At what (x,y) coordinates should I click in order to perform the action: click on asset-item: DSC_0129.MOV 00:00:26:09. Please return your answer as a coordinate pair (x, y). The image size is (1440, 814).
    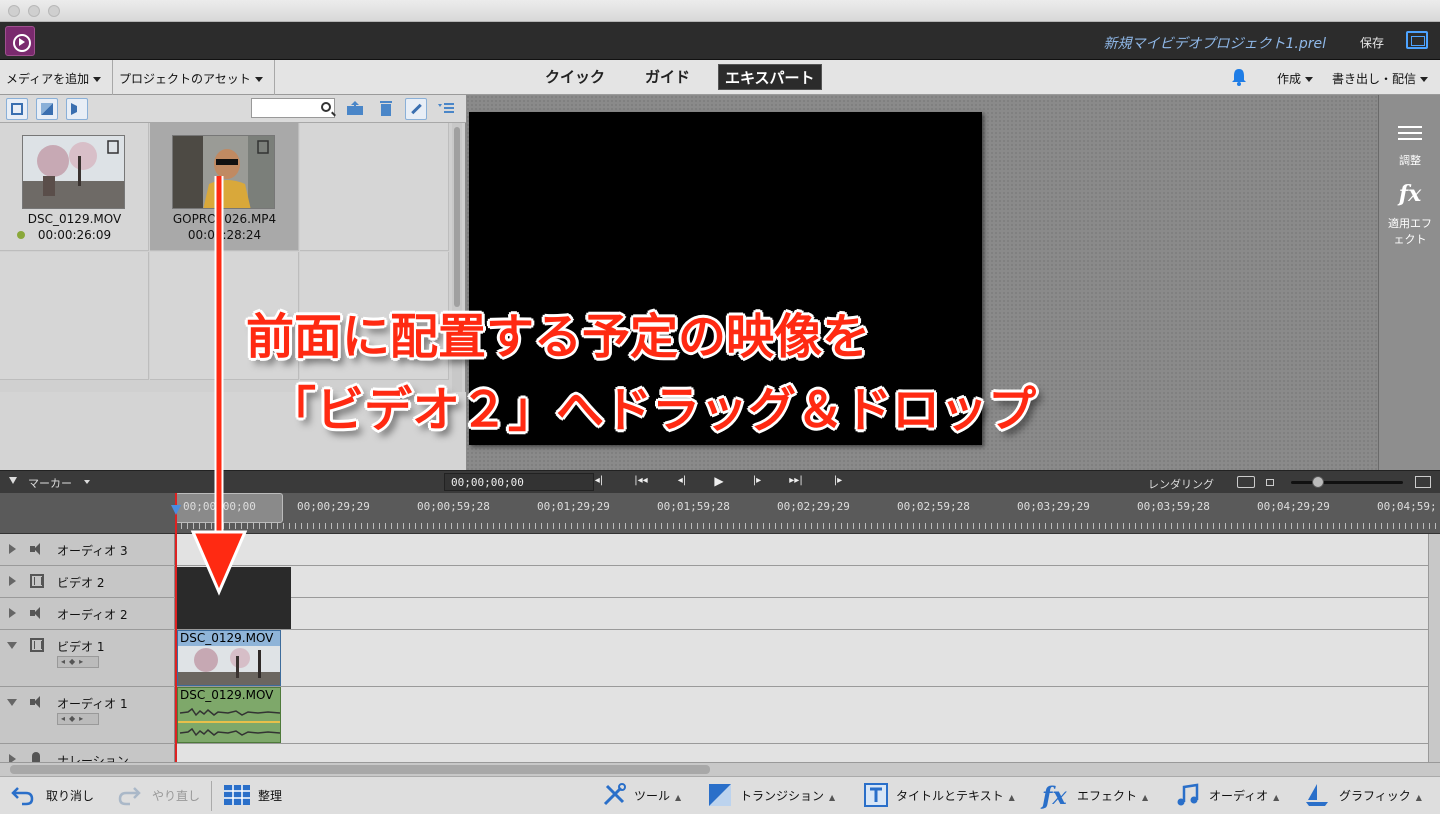
    Looking at the image, I should click on (74, 187).